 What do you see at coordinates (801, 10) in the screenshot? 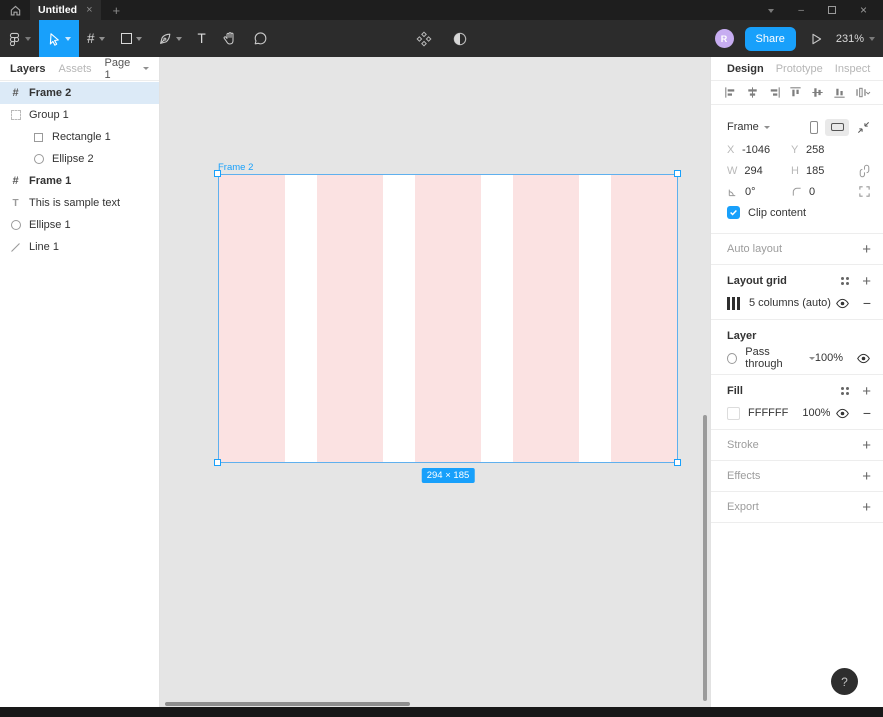
I see `window-minimize-button: –` at bounding box center [801, 10].